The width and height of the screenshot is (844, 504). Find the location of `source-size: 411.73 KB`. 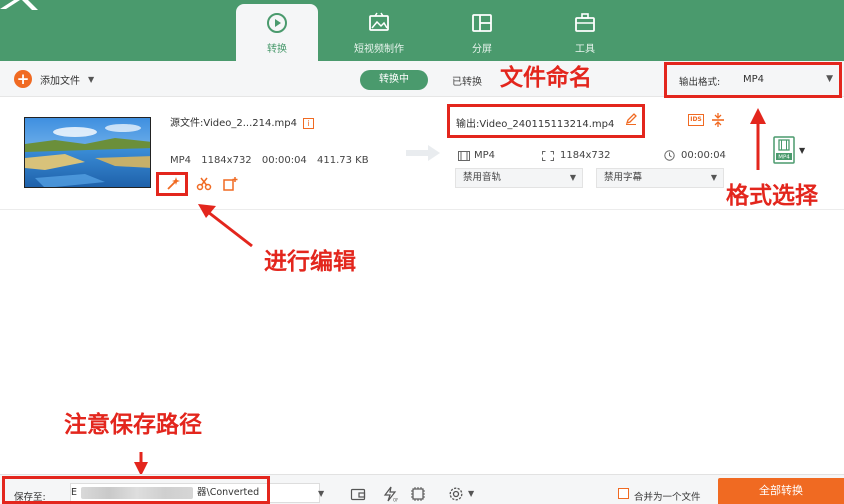

source-size: 411.73 KB is located at coordinates (342, 160).